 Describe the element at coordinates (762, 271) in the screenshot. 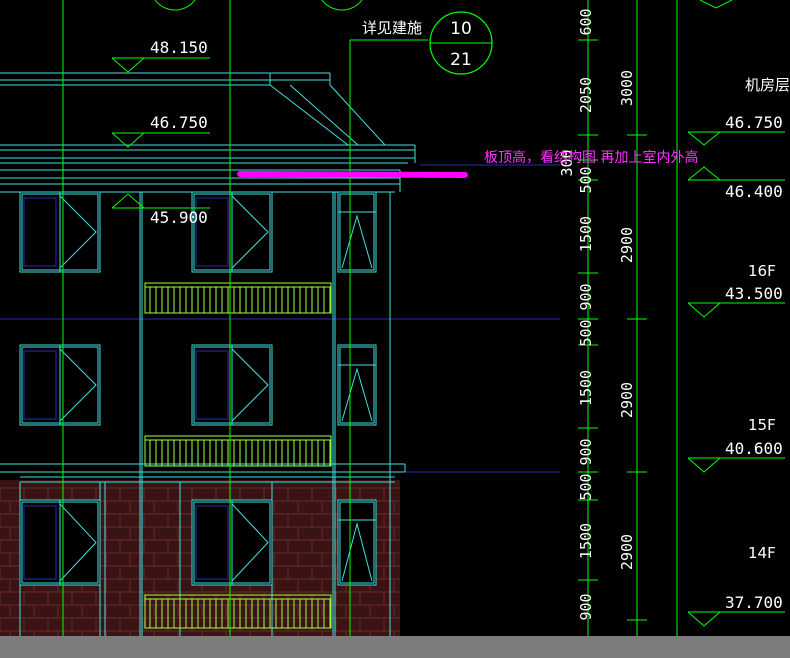

I see `floor-label-16f: 16F` at that location.